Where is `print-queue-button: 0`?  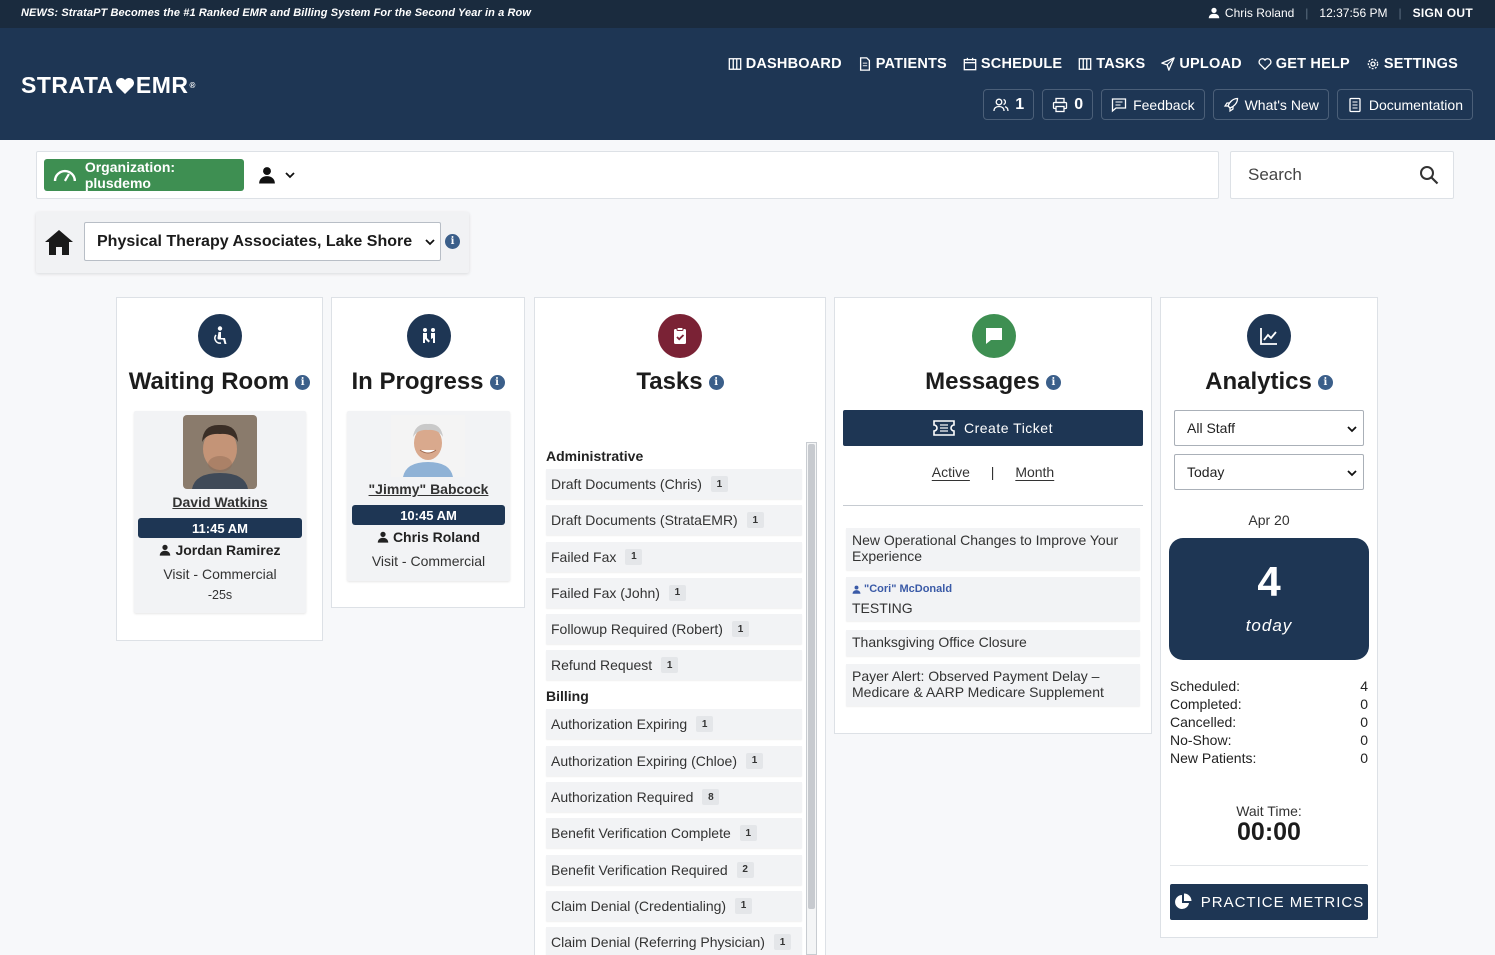
print-queue-button: 0 is located at coordinates (1068, 104).